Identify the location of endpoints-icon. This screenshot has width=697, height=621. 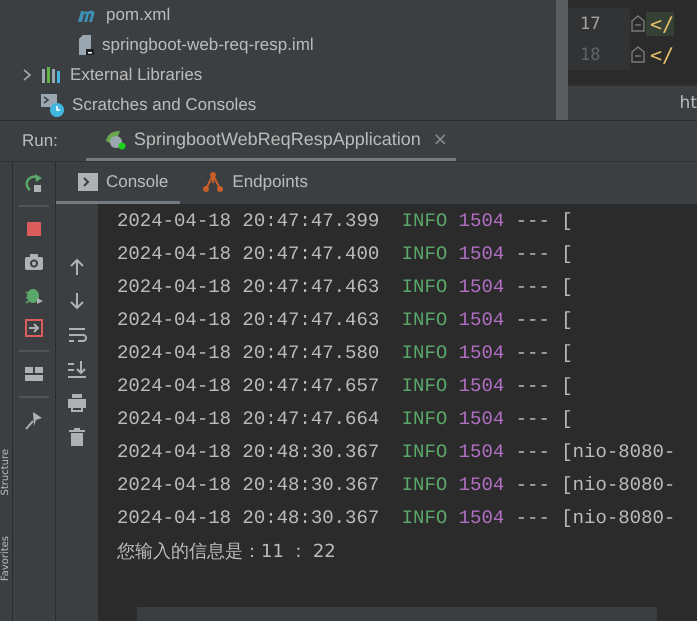
(213, 181).